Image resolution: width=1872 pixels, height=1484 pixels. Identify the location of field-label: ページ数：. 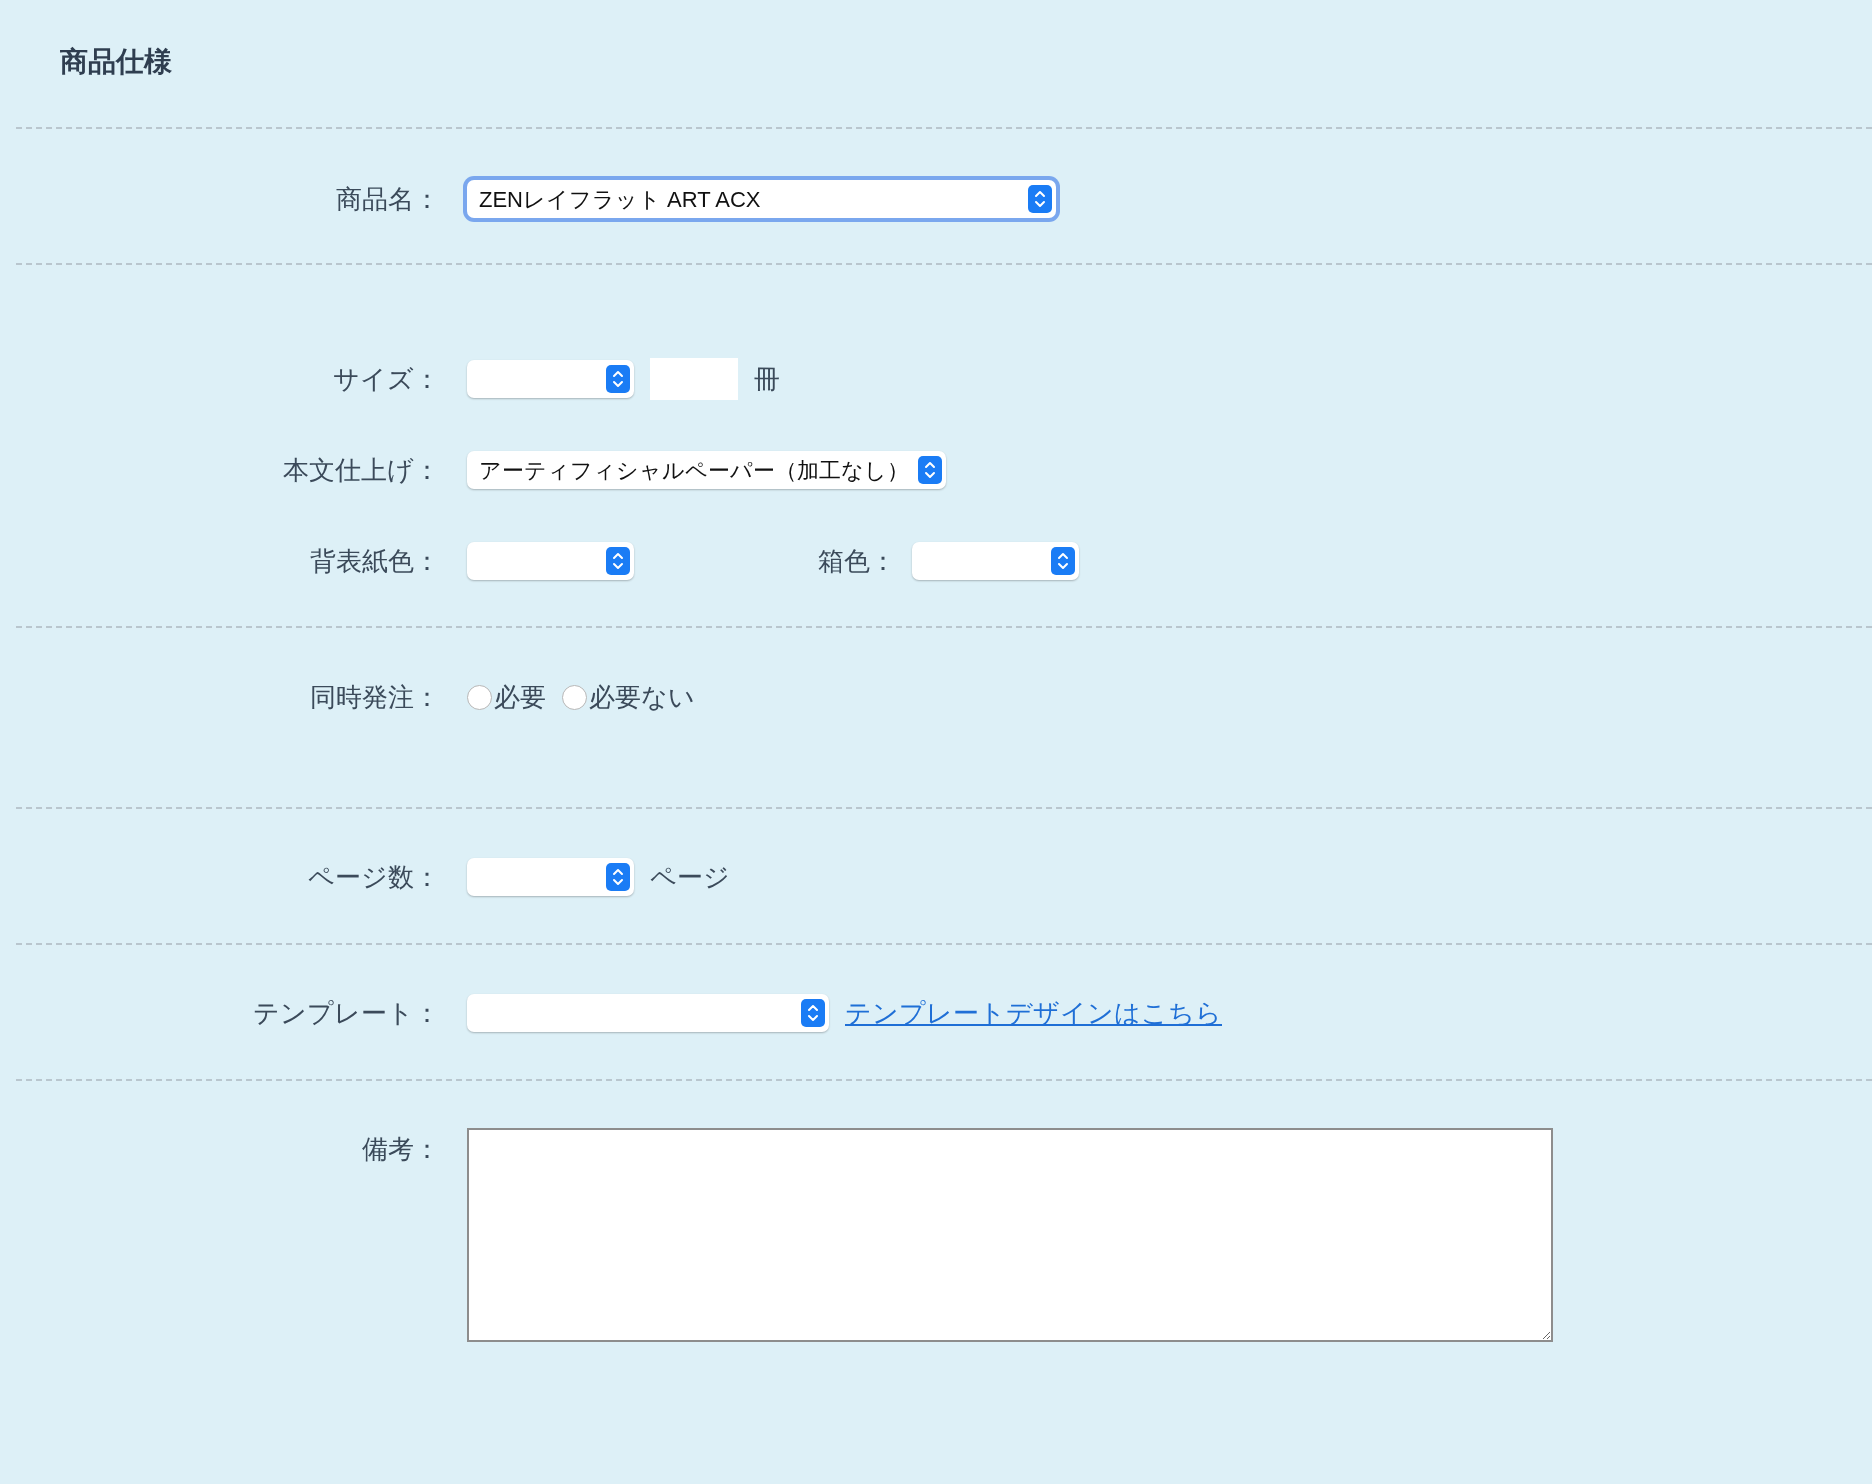
(373, 877).